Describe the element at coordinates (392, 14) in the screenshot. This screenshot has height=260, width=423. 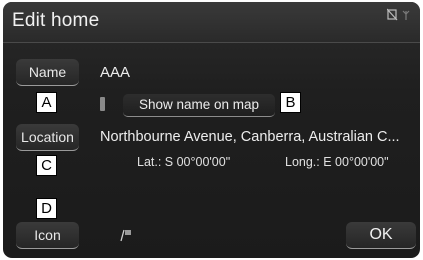
I see `no-signal-icon` at that location.